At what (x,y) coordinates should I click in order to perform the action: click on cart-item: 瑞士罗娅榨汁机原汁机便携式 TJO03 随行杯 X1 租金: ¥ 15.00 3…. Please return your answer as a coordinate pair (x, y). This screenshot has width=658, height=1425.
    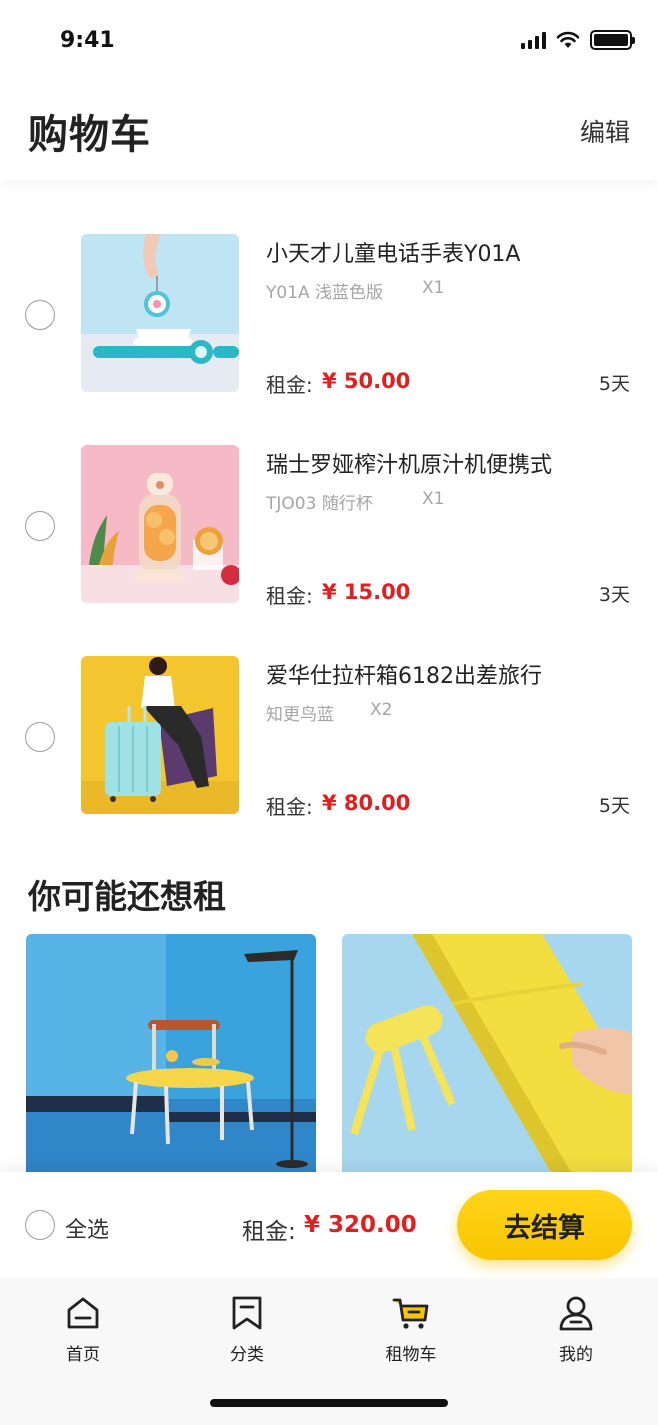
    Looking at the image, I should click on (329, 526).